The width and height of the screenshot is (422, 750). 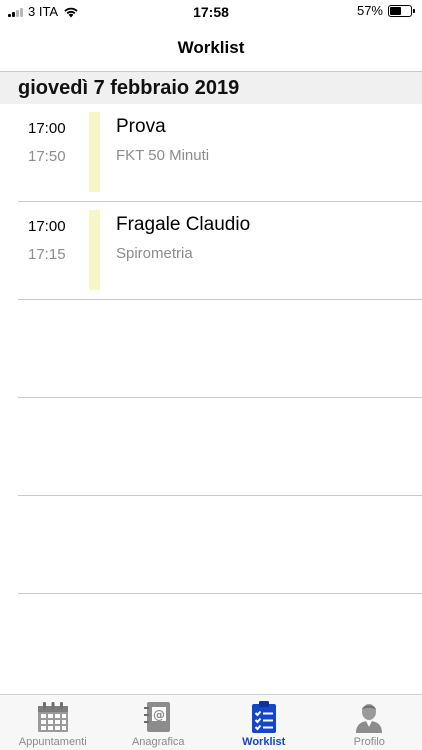 I want to click on tab-anagrafica: @ Anagrafica, so click(x=159, y=722).